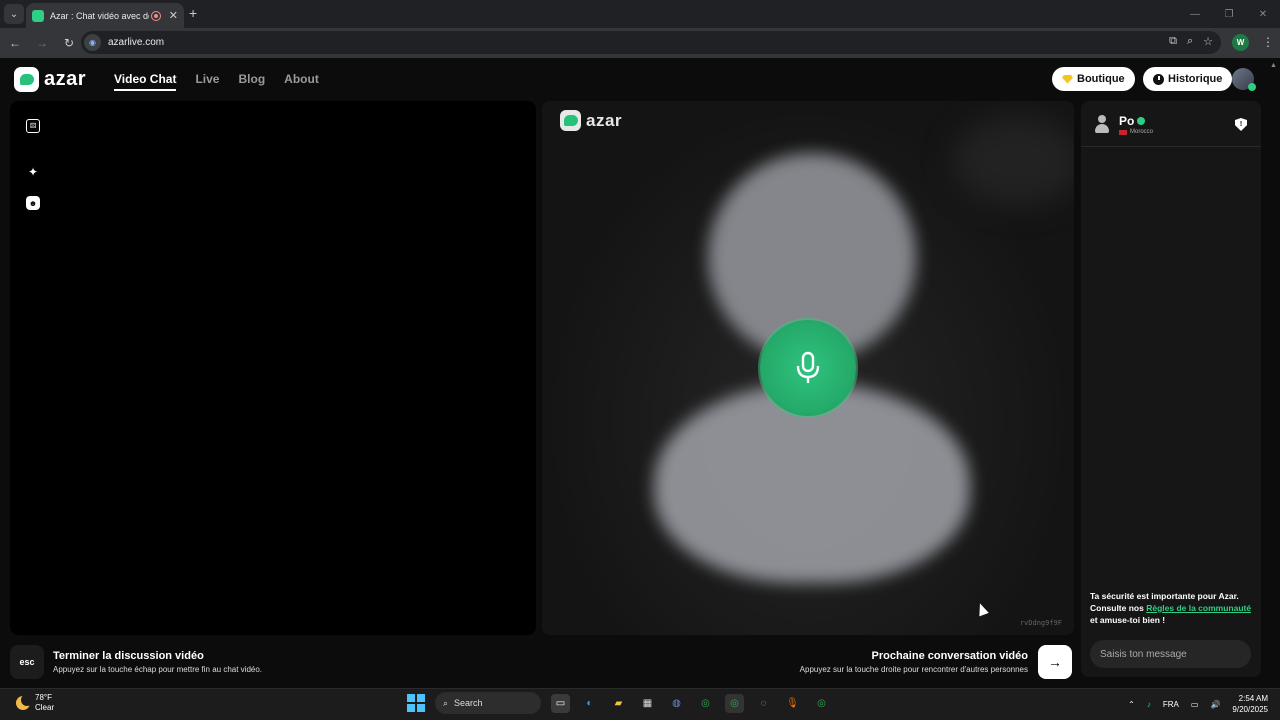 The height and width of the screenshot is (720, 1280). What do you see at coordinates (589, 703) in the screenshot?
I see `edge-icon: ◐` at bounding box center [589, 703].